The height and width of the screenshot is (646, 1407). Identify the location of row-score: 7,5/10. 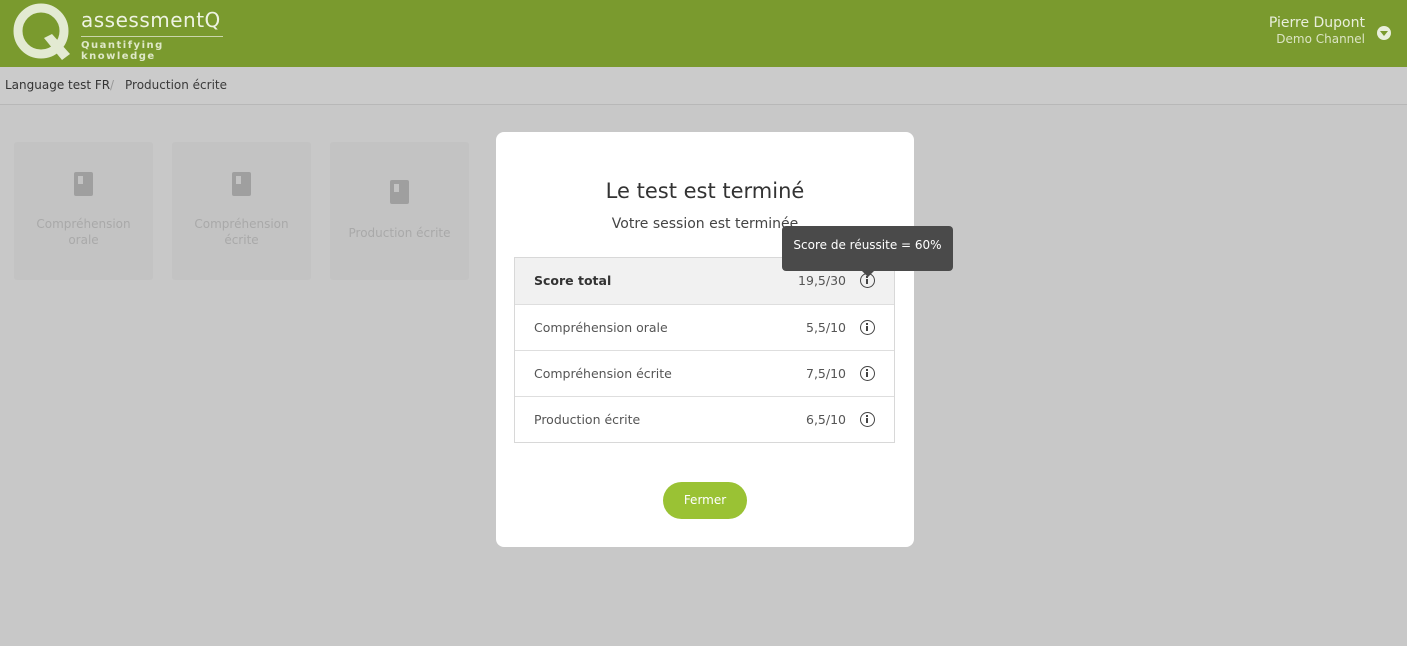
(826, 373).